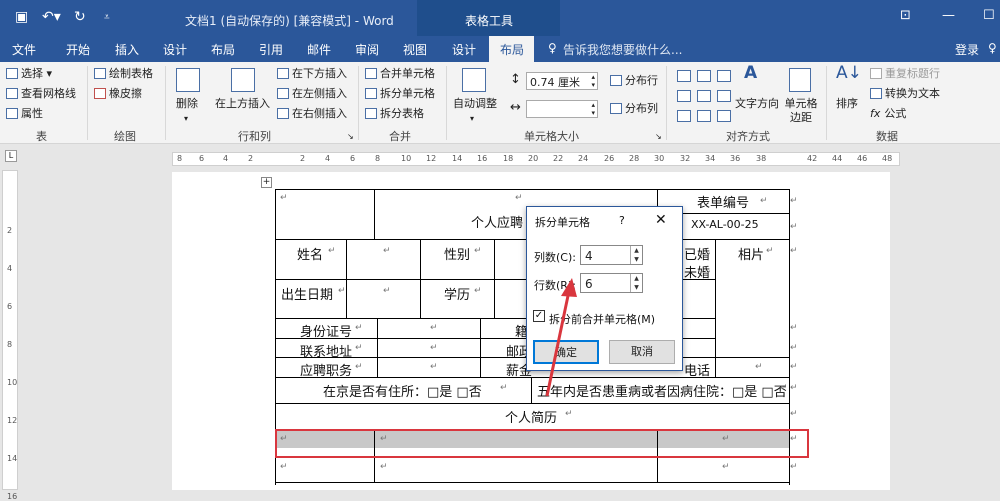 This screenshot has width=1000, height=501. I want to click on ruler-tick: 16, so click(12, 496).